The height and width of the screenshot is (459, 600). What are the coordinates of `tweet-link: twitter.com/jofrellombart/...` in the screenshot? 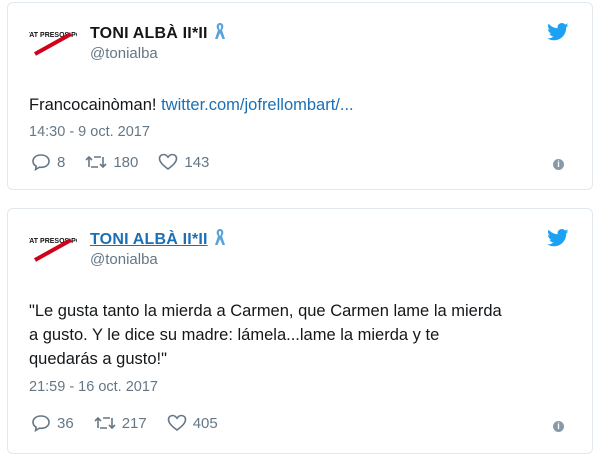 It's located at (257, 105).